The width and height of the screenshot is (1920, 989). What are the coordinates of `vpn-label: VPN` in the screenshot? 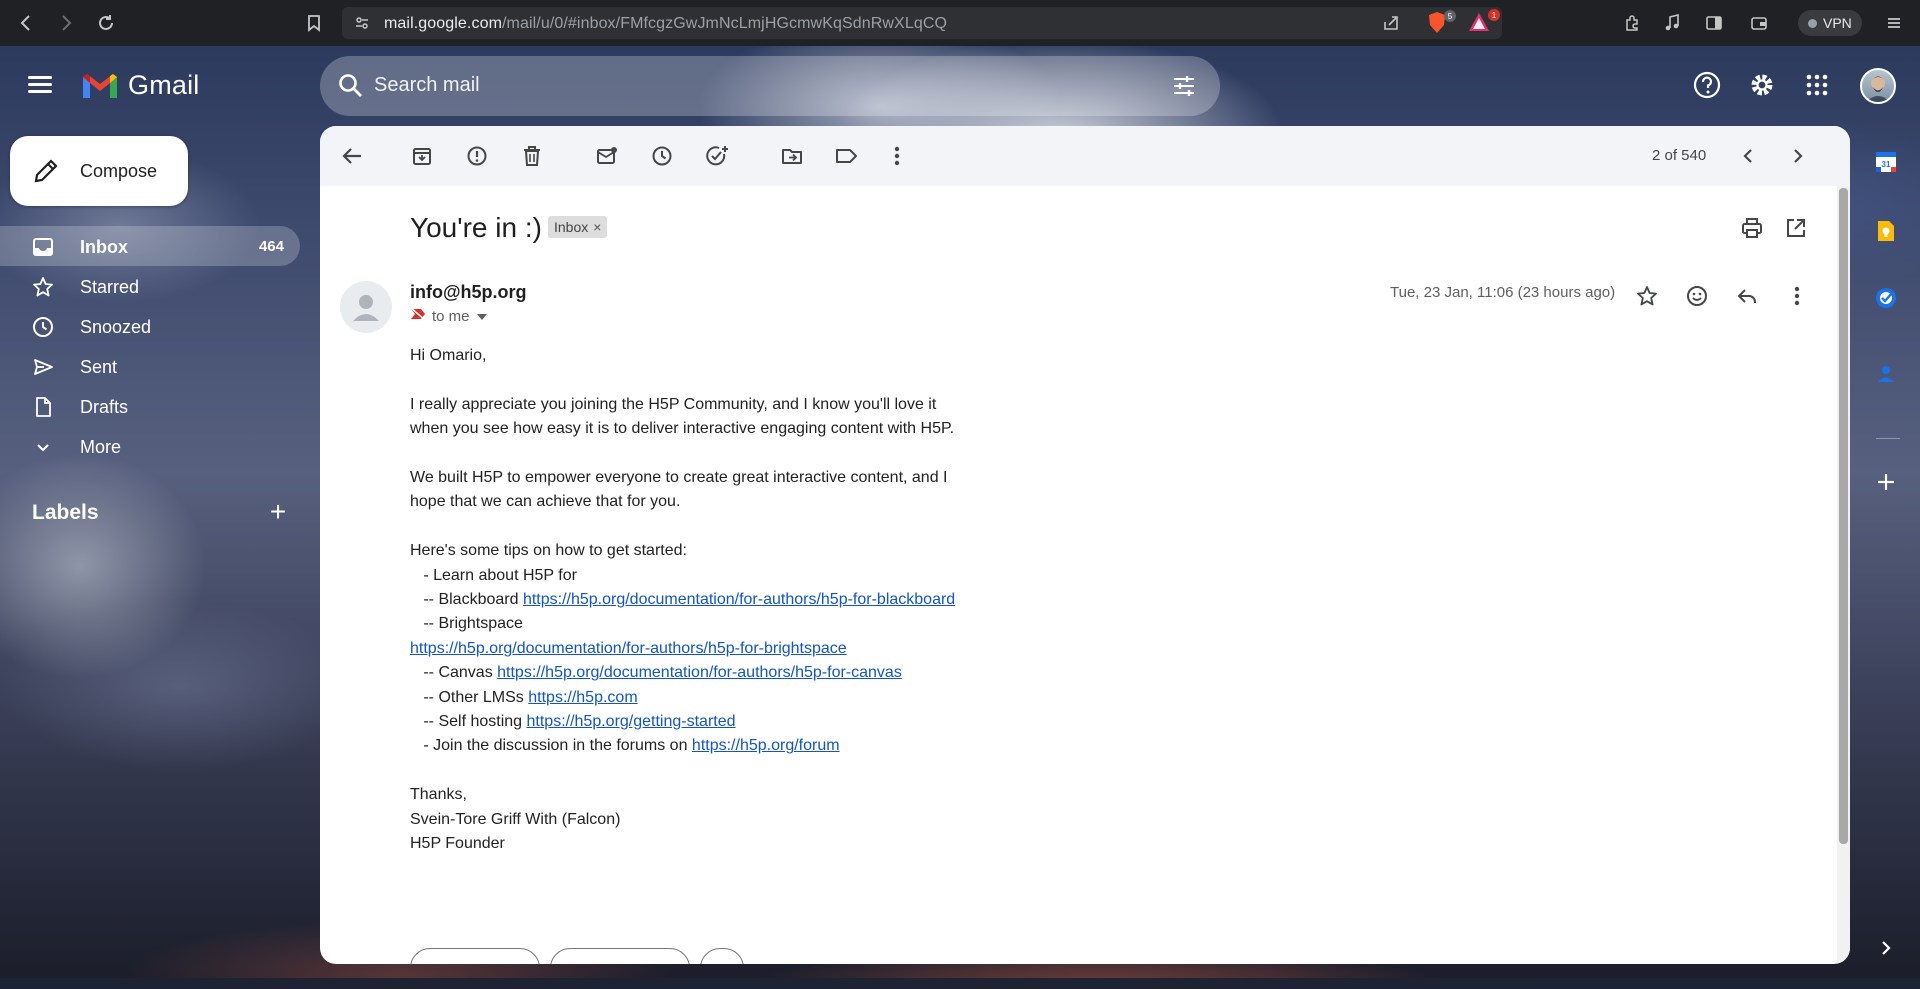 It's located at (1837, 23).